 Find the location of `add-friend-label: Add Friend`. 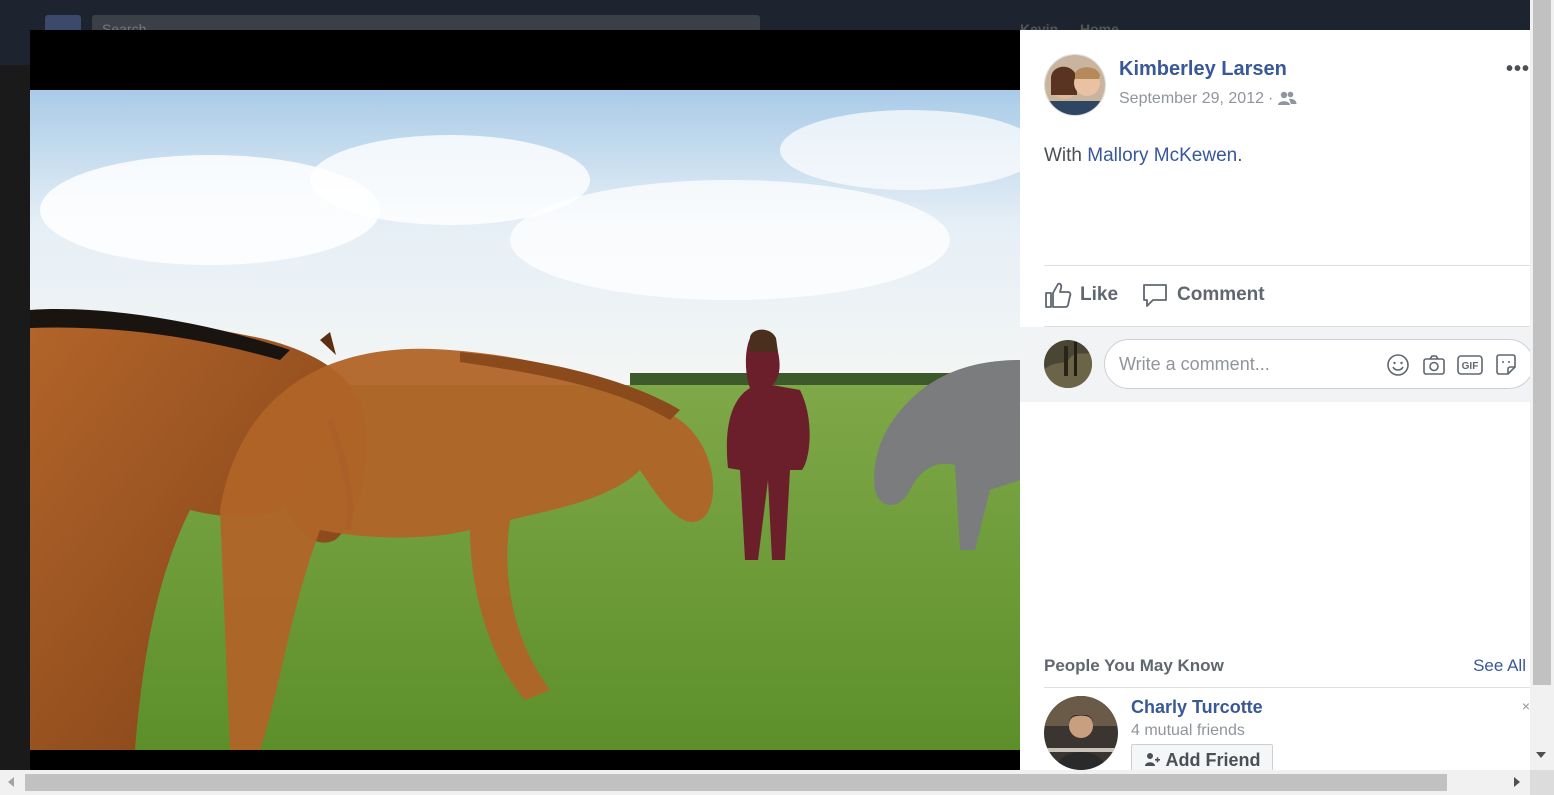

add-friend-label: Add Friend is located at coordinates (1213, 759).